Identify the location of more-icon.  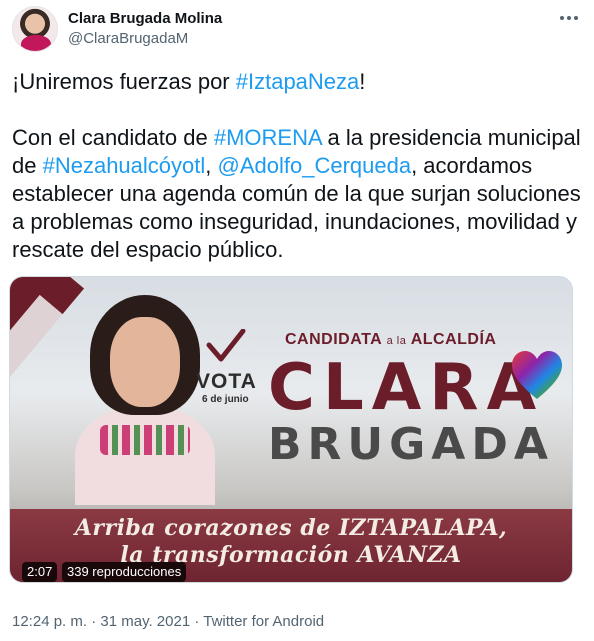
(569, 18).